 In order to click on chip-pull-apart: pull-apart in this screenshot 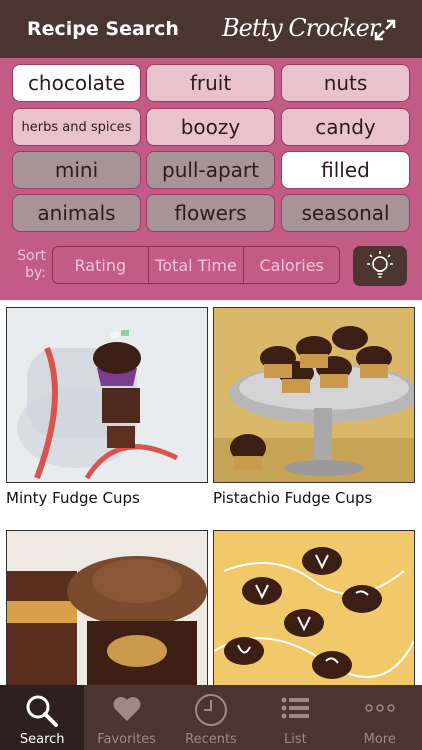, I will do `click(210, 170)`.